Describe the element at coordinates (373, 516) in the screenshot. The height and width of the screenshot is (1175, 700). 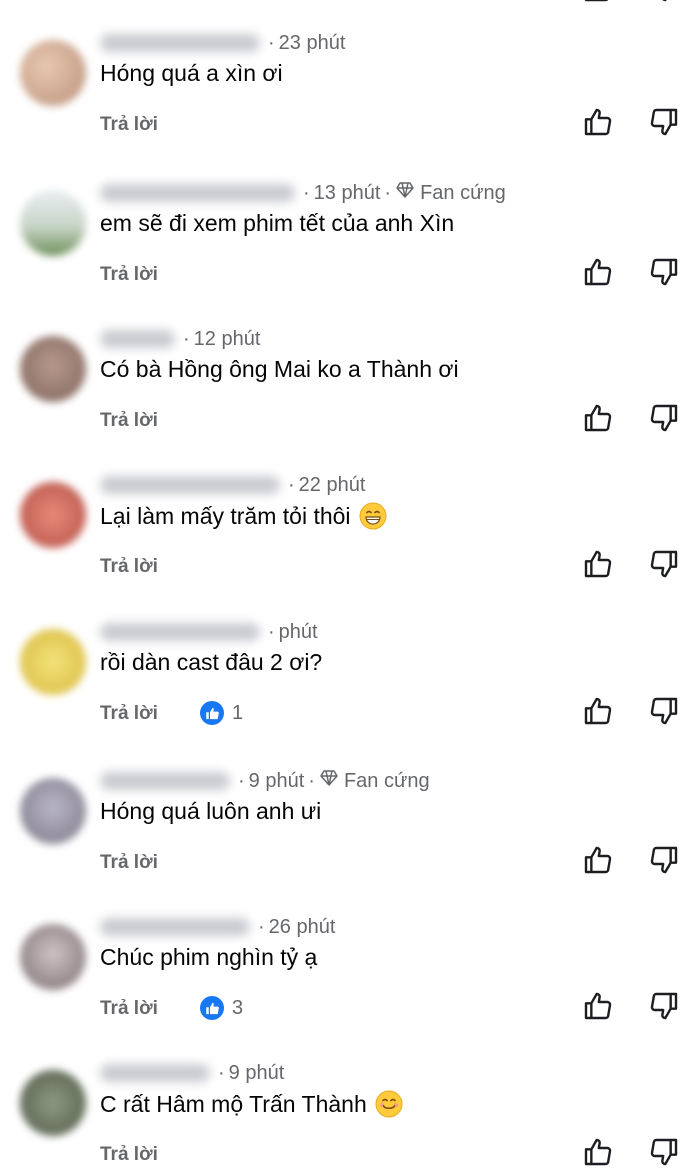
I see `grinning-emoji-icon` at that location.